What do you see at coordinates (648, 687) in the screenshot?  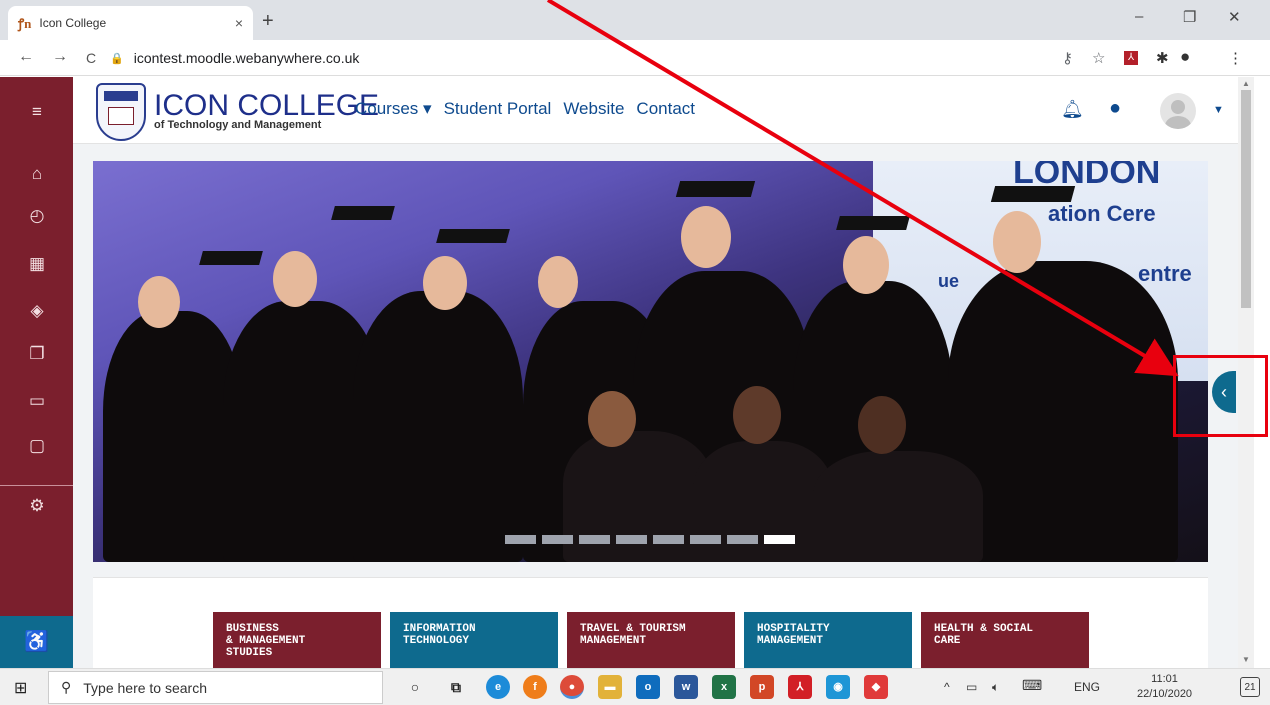 I see `outlook-icon: o` at bounding box center [648, 687].